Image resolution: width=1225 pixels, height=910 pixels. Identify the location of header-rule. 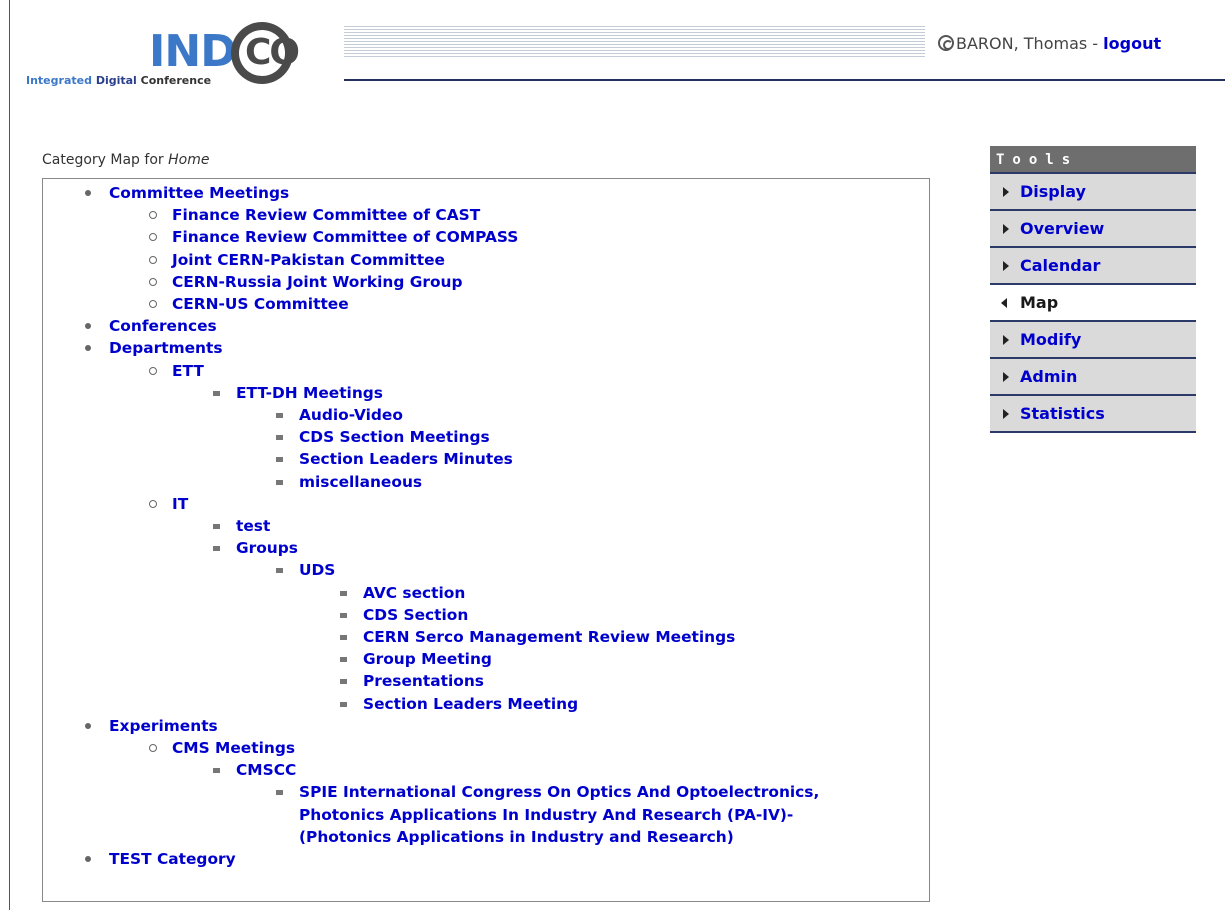
(784, 80).